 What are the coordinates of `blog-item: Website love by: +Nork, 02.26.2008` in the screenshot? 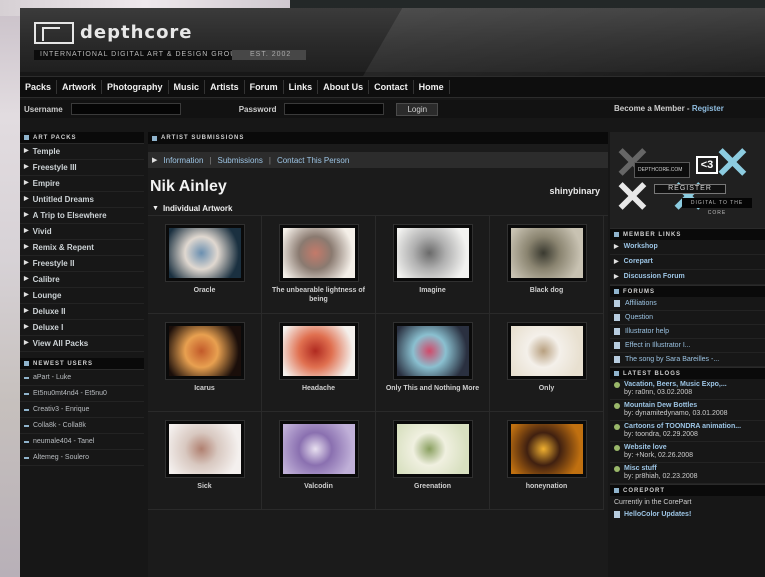 It's located at (687, 452).